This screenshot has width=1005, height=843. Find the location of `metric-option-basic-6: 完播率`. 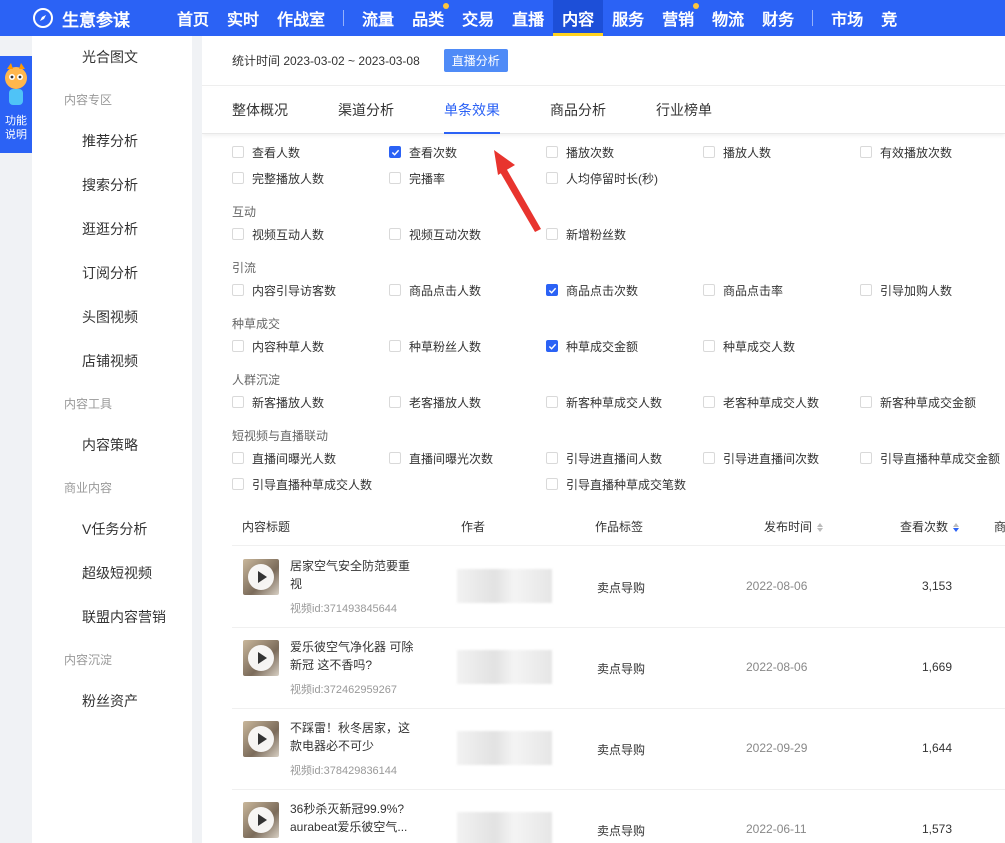

metric-option-basic-6: 完播率 is located at coordinates (417, 178).